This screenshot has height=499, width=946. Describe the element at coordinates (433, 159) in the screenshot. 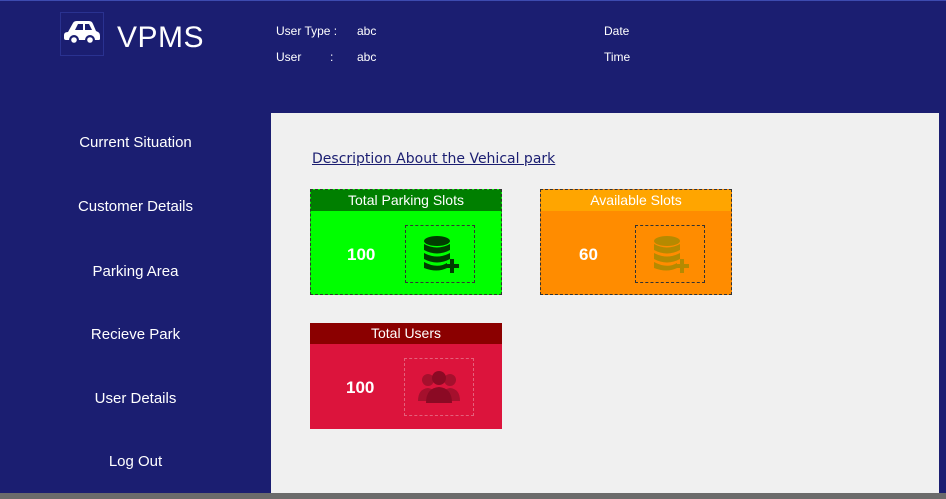

I see `description-link: Description About the Vehical park` at that location.